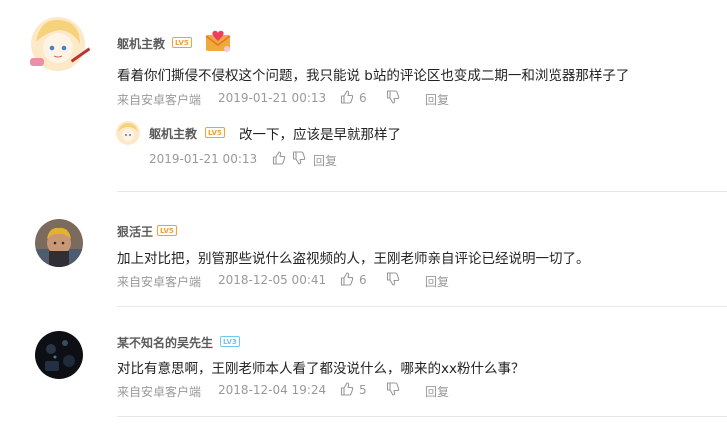 This screenshot has width=727, height=424. I want to click on comment-time: 2018-12-04 19:24, so click(272, 390).